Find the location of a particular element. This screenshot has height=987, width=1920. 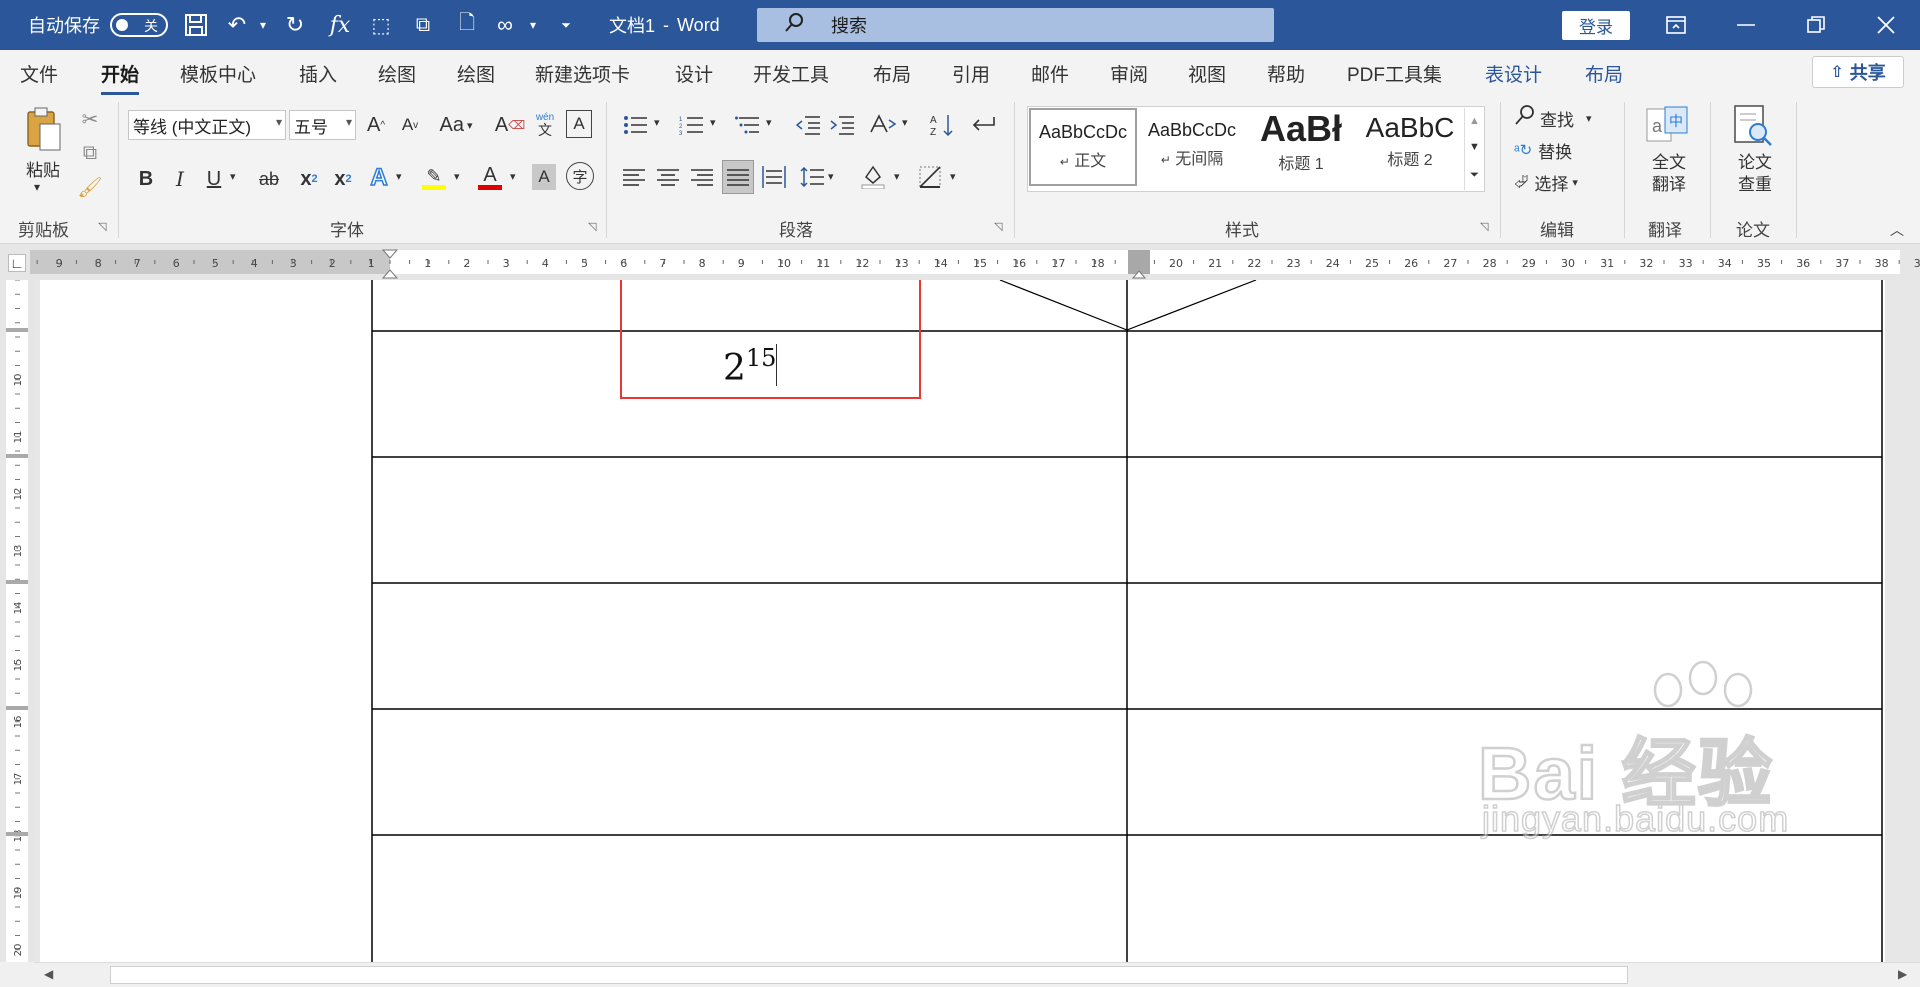

scroll-left-icon: ◀ is located at coordinates (48, 974).